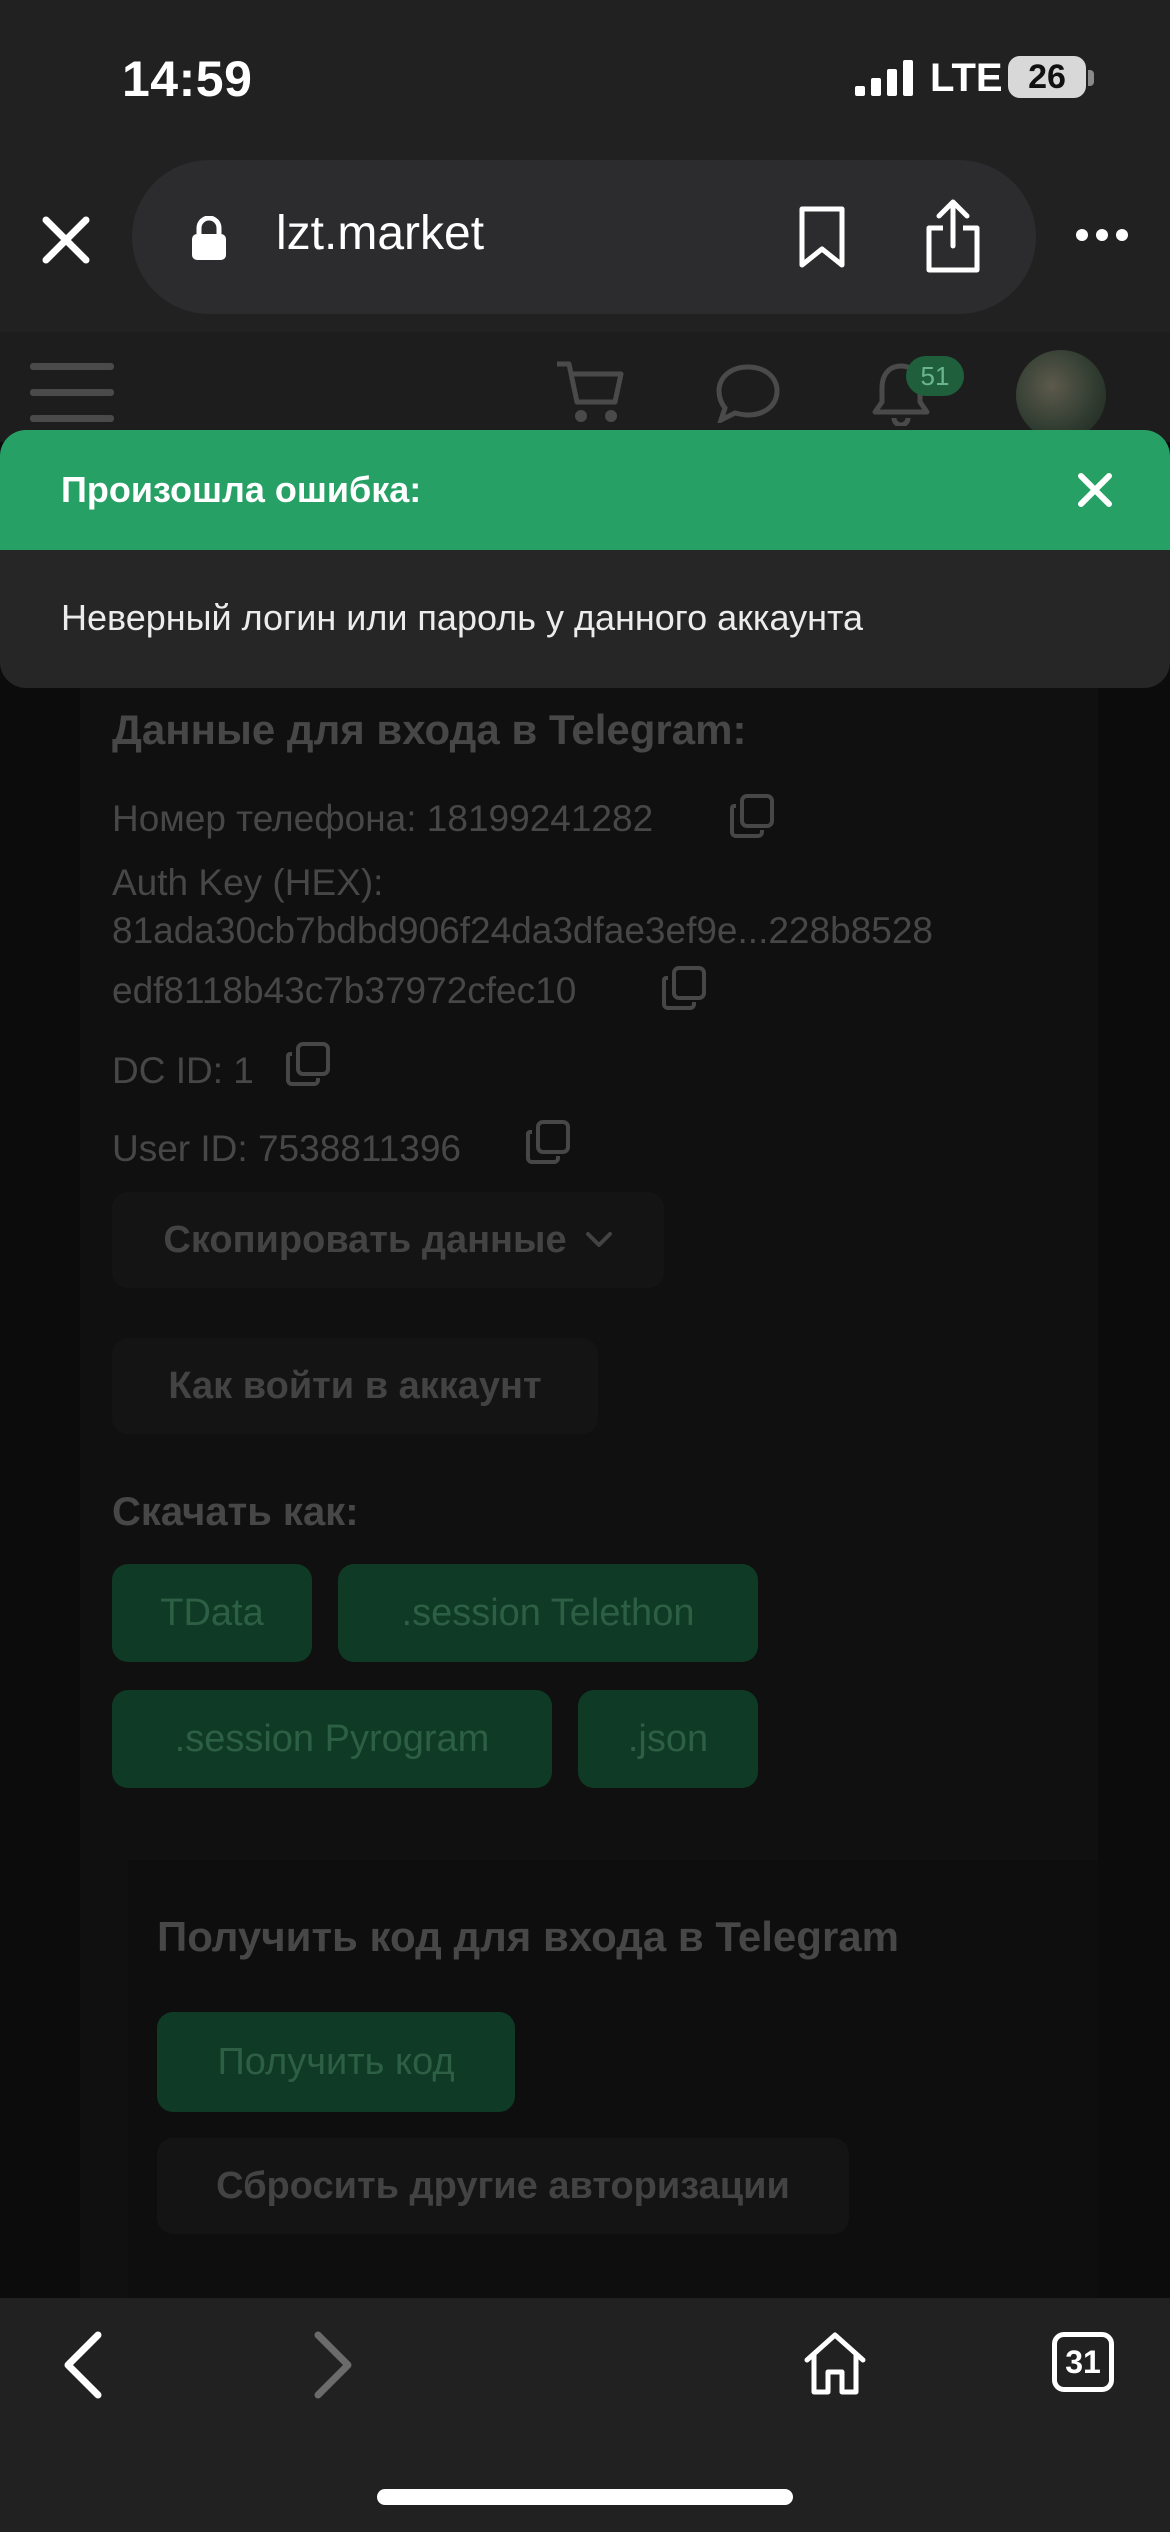  Describe the element at coordinates (585, 2497) in the screenshot. I see `home-indicator` at that location.